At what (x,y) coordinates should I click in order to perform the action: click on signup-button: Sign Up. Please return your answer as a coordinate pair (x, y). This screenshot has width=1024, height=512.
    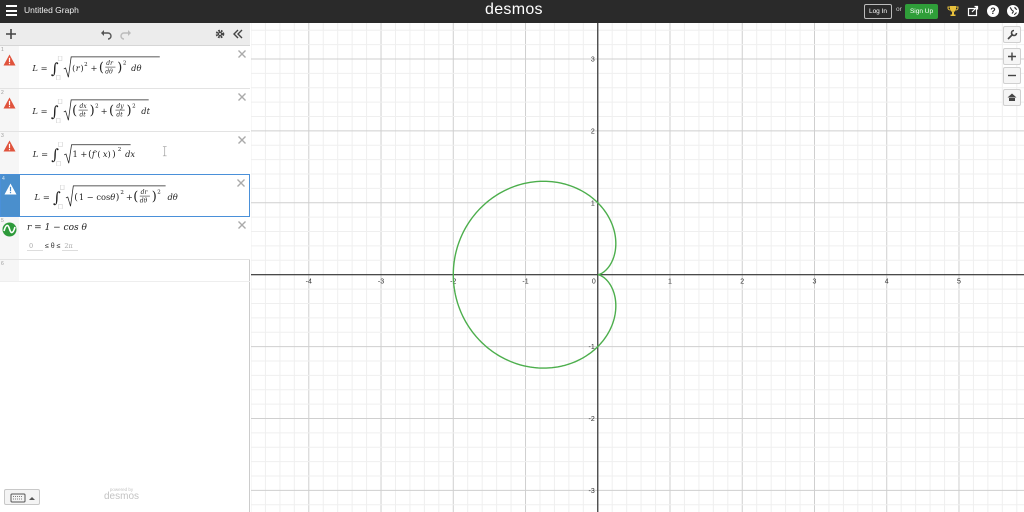
    Looking at the image, I should click on (921, 11).